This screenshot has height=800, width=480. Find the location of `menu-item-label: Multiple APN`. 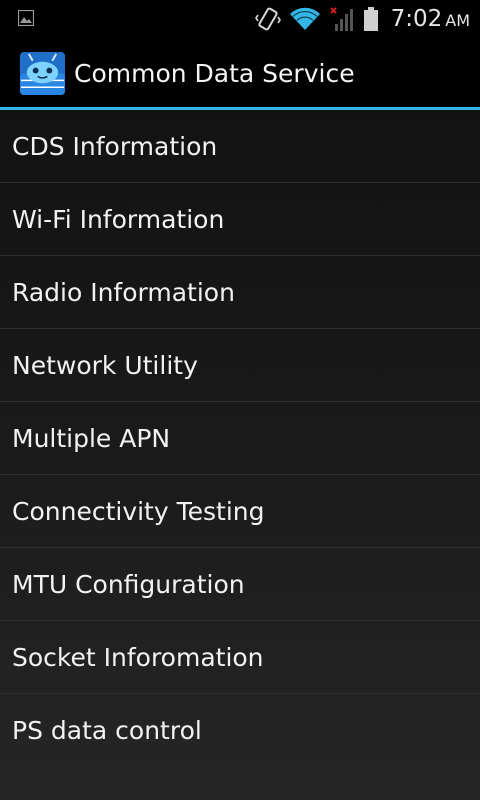

menu-item-label: Multiple APN is located at coordinates (91, 438).